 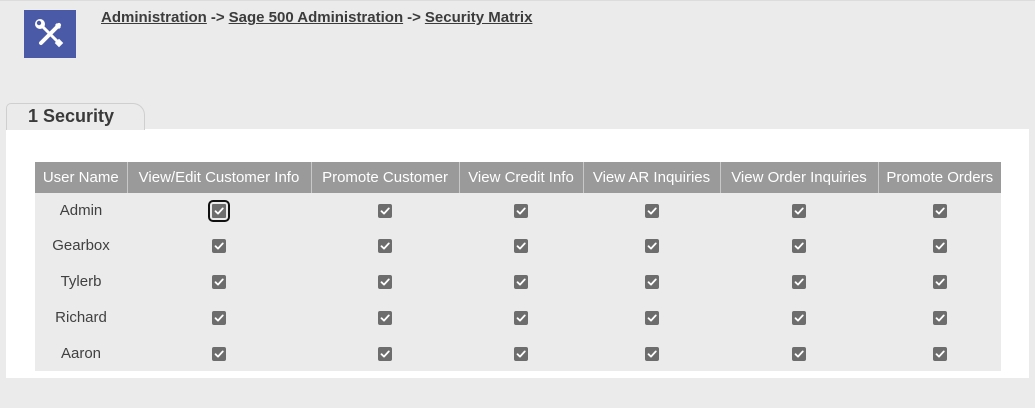 I want to click on user-name-cell: Admin, so click(x=81, y=210).